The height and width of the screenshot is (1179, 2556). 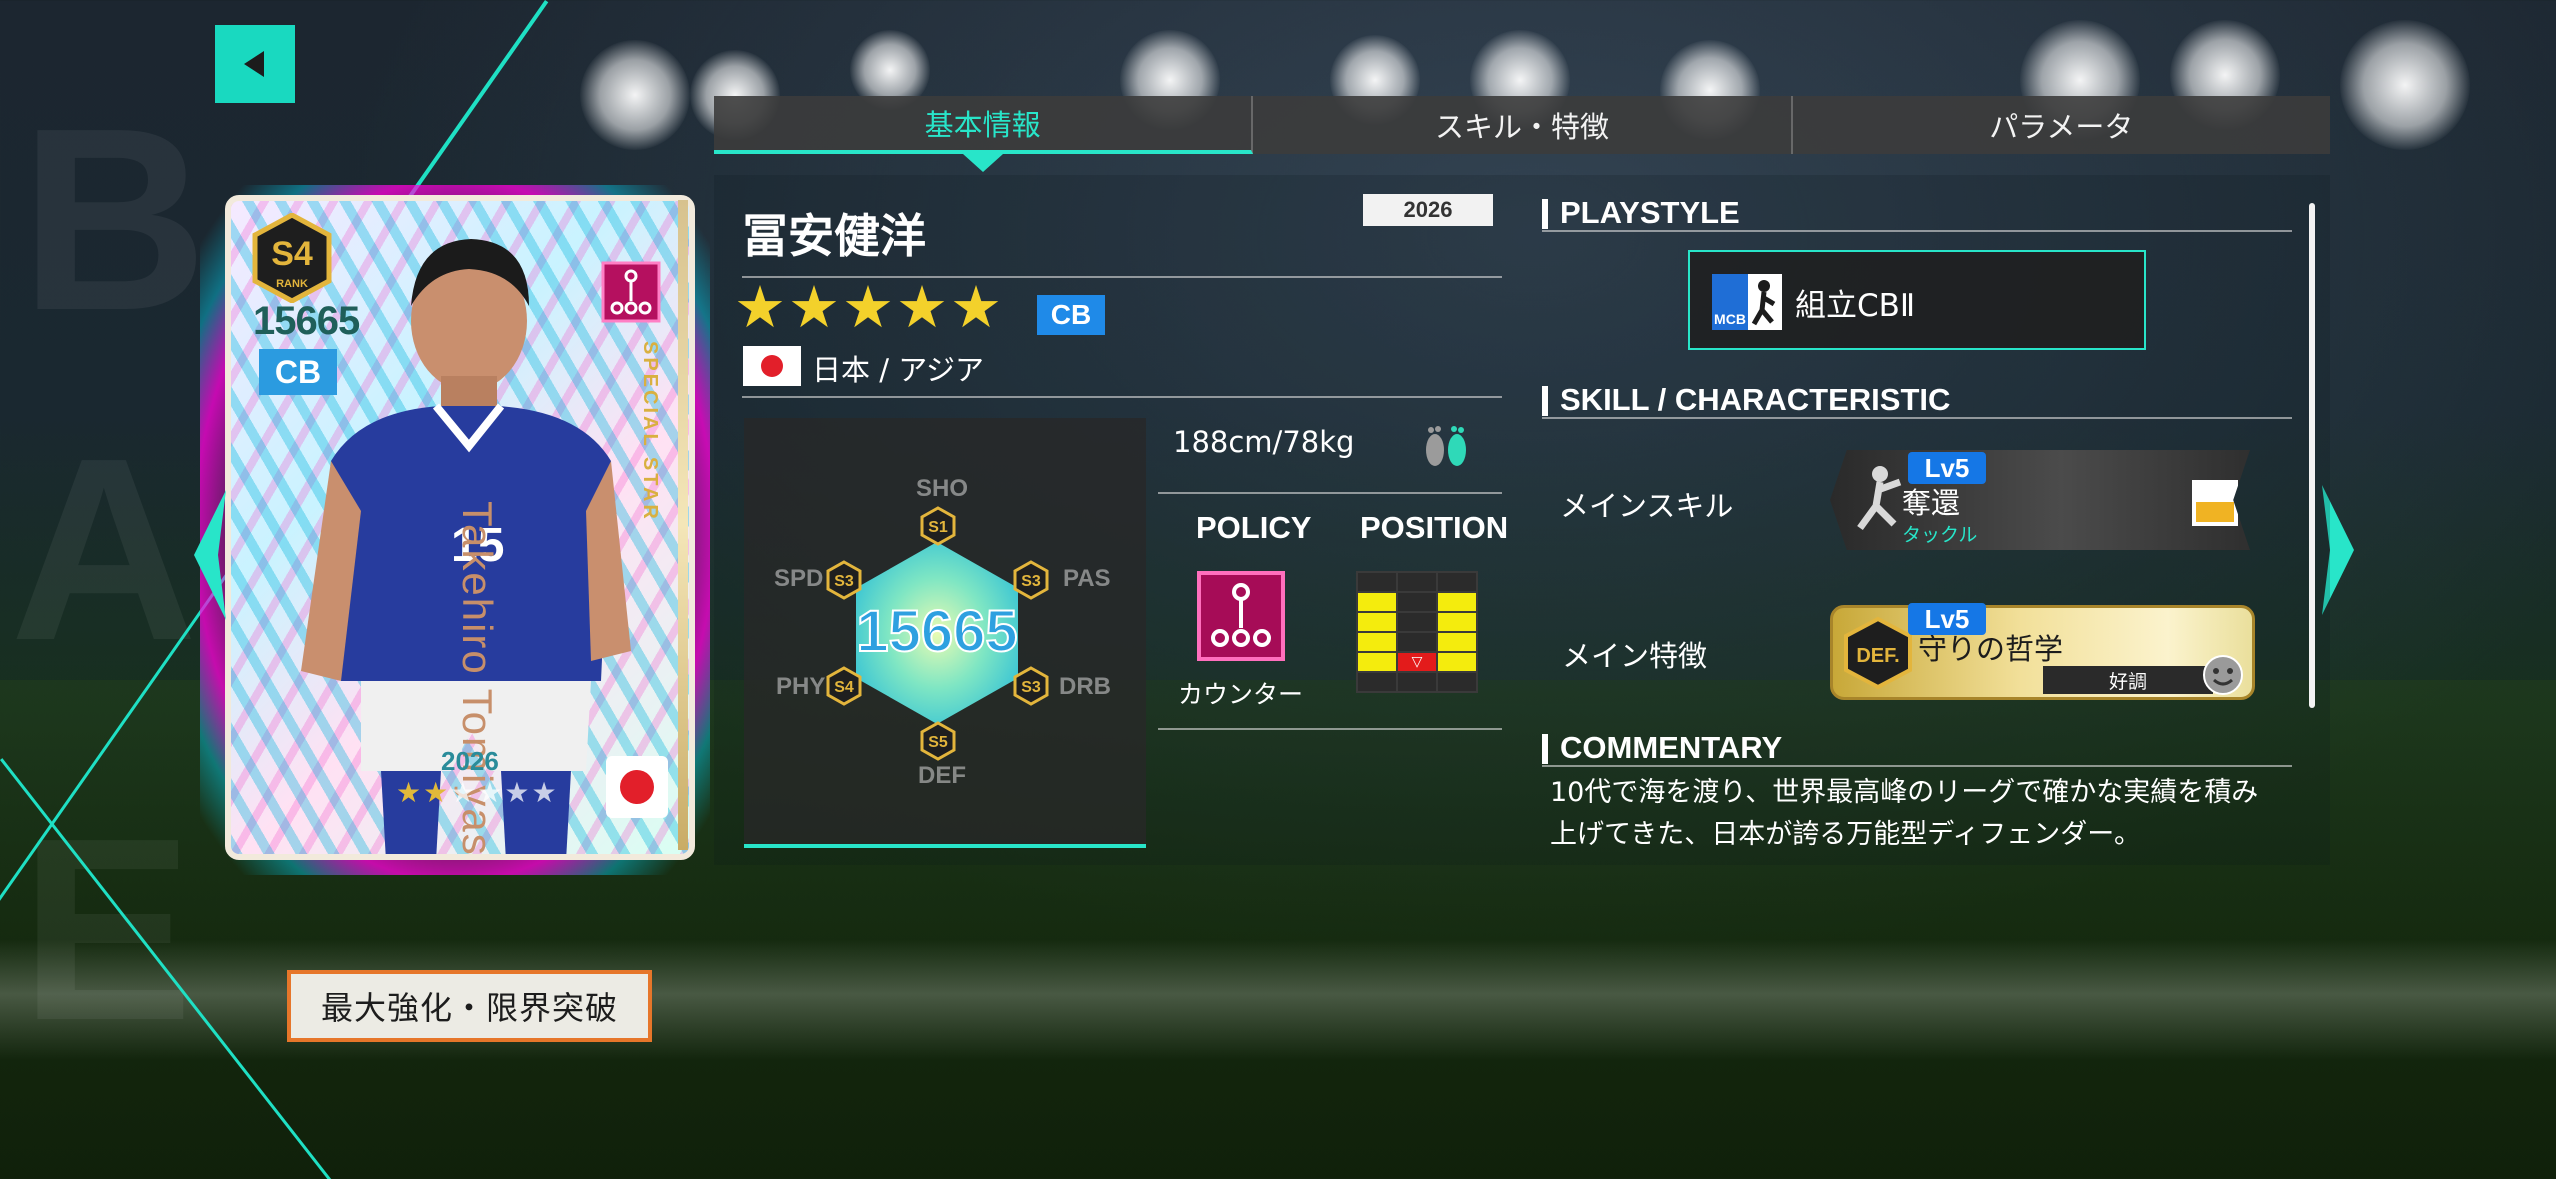 I want to click on tab-basic-info: 基本情報, so click(x=984, y=134).